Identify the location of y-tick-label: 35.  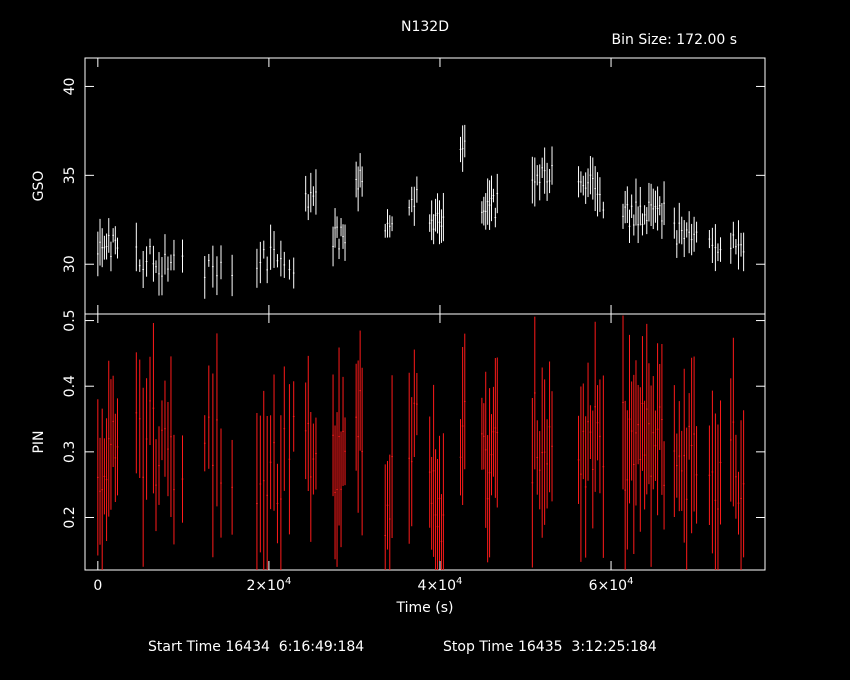
(70, 175).